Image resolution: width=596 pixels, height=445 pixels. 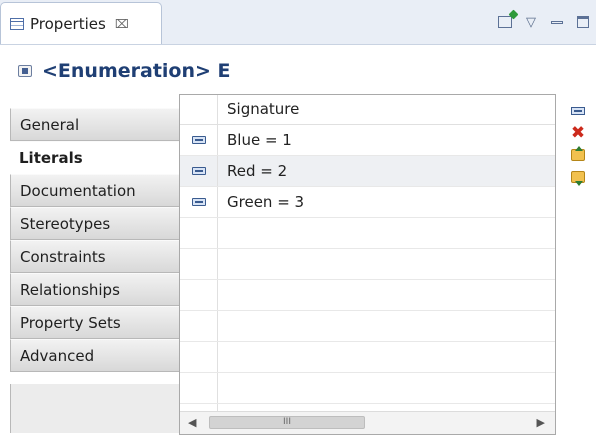 I want to click on tab-general: General, so click(x=94, y=124).